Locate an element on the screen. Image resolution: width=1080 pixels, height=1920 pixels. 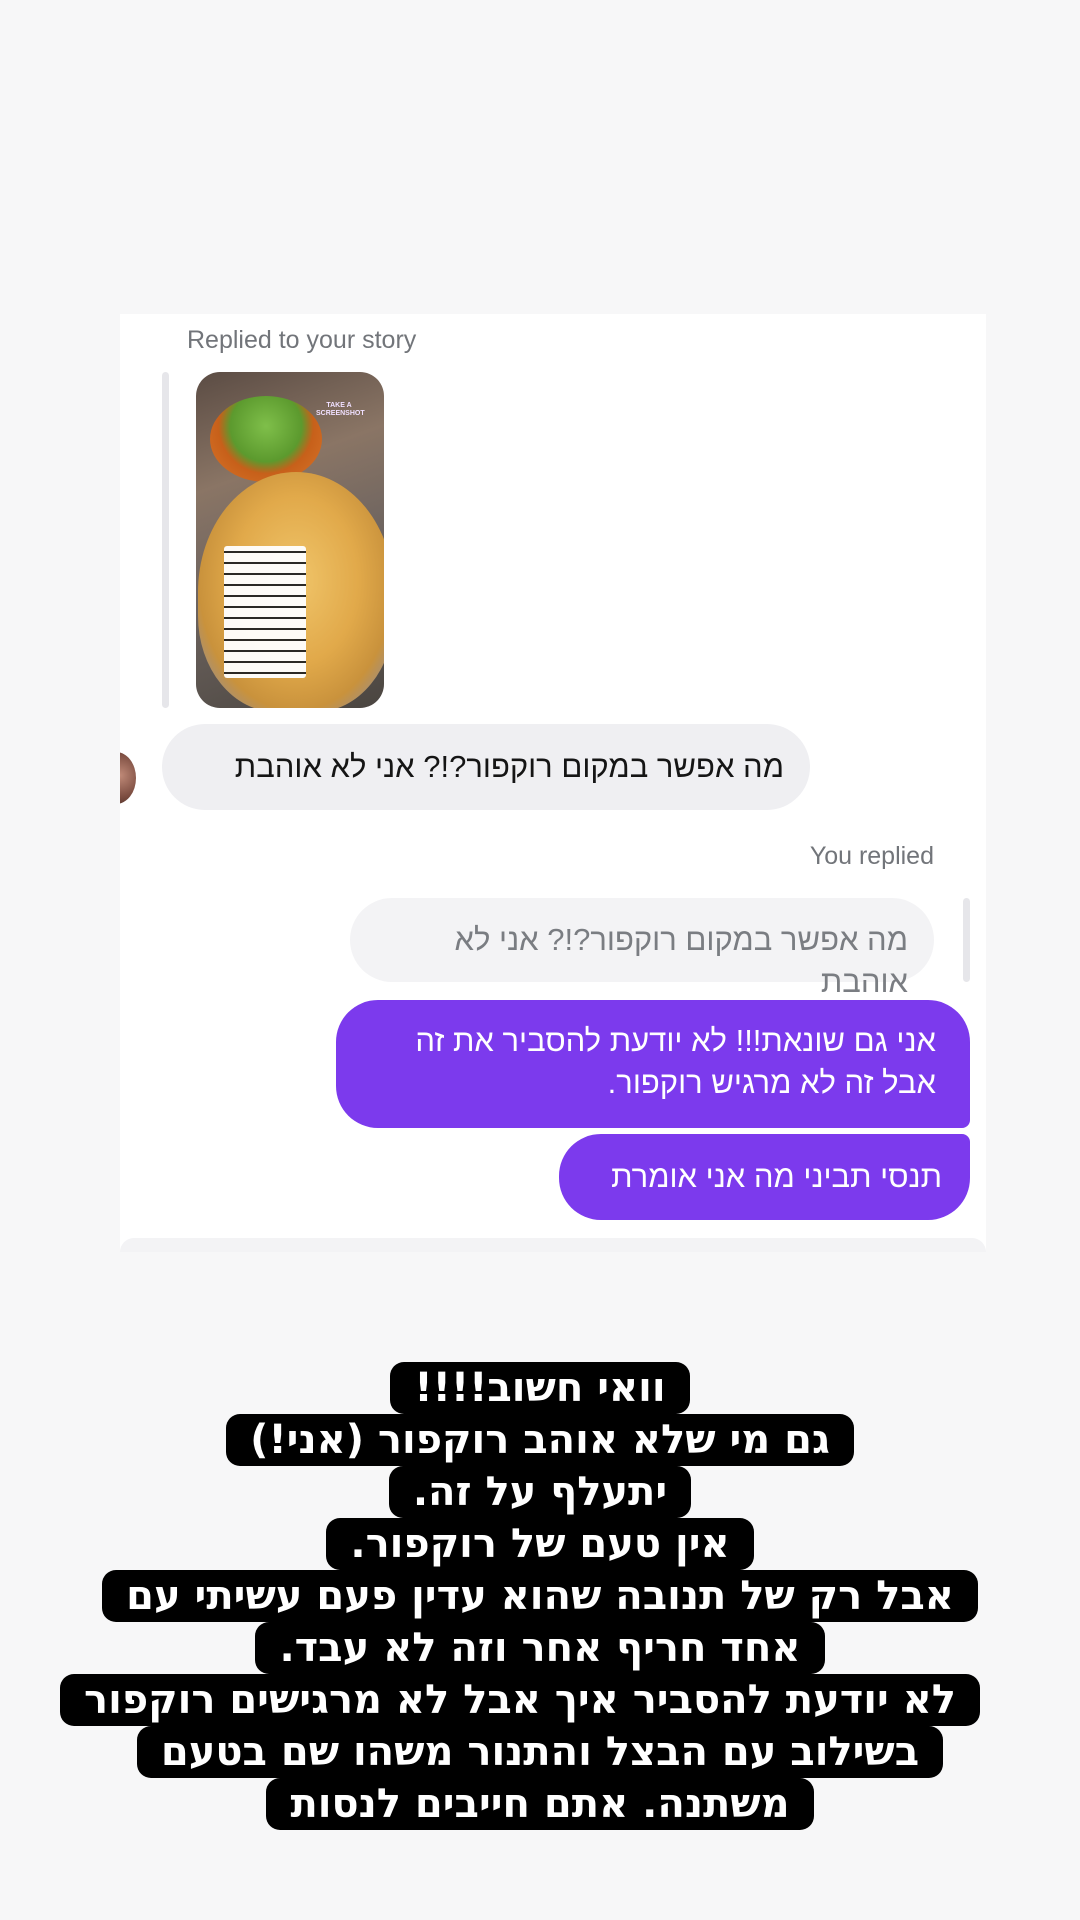
overlay-line: גם מי שלא אוהב רוקפור (אני!) is located at coordinates (540, 1440).